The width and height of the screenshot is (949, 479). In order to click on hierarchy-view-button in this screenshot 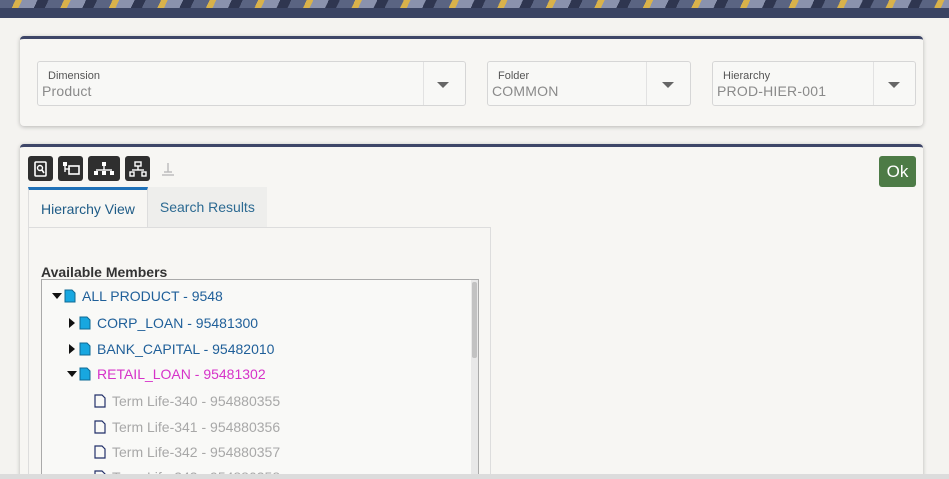, I will do `click(70, 168)`.